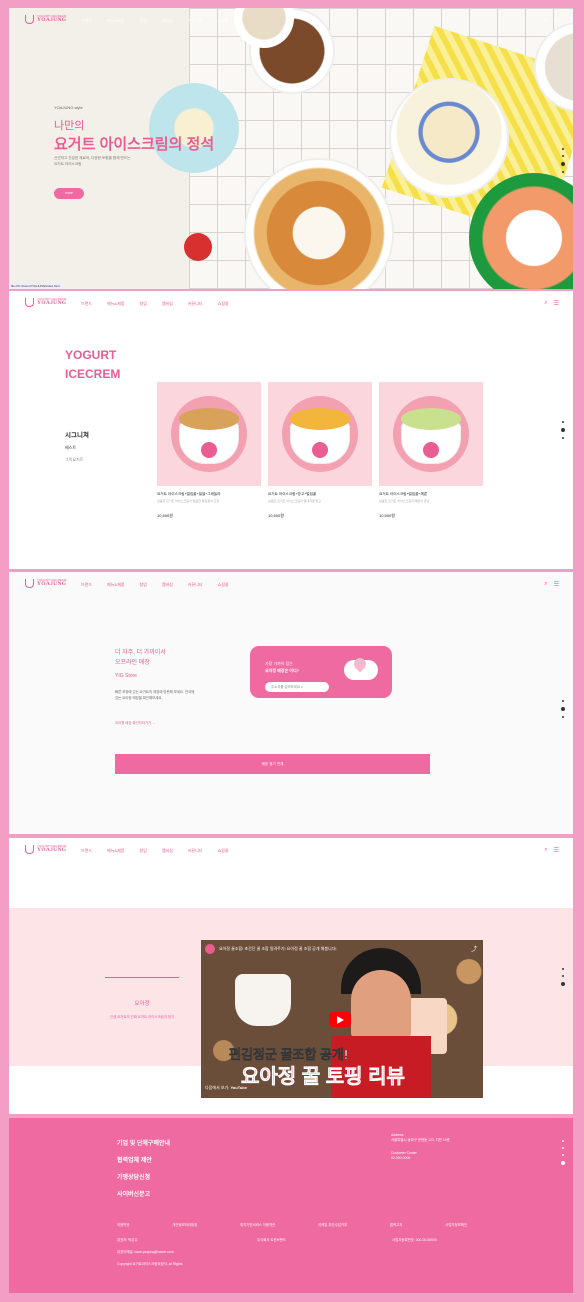 Image resolution: width=584 pixels, height=1302 pixels. Describe the element at coordinates (332, 1224) in the screenshot. I see `link-email-refuse: 이메일 무단수집거부` at that location.